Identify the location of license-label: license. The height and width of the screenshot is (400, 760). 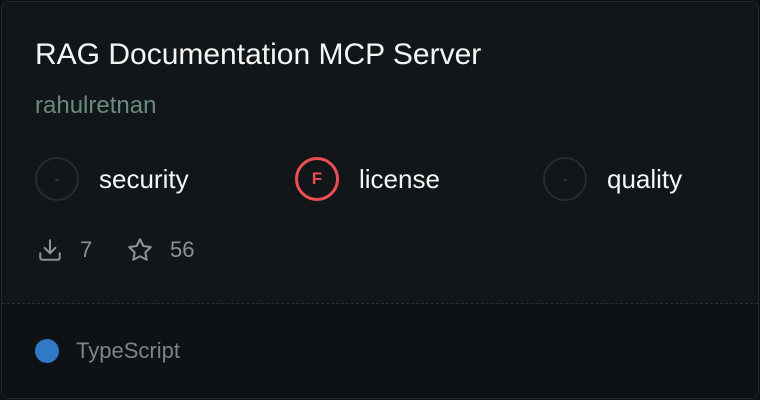
(399, 178).